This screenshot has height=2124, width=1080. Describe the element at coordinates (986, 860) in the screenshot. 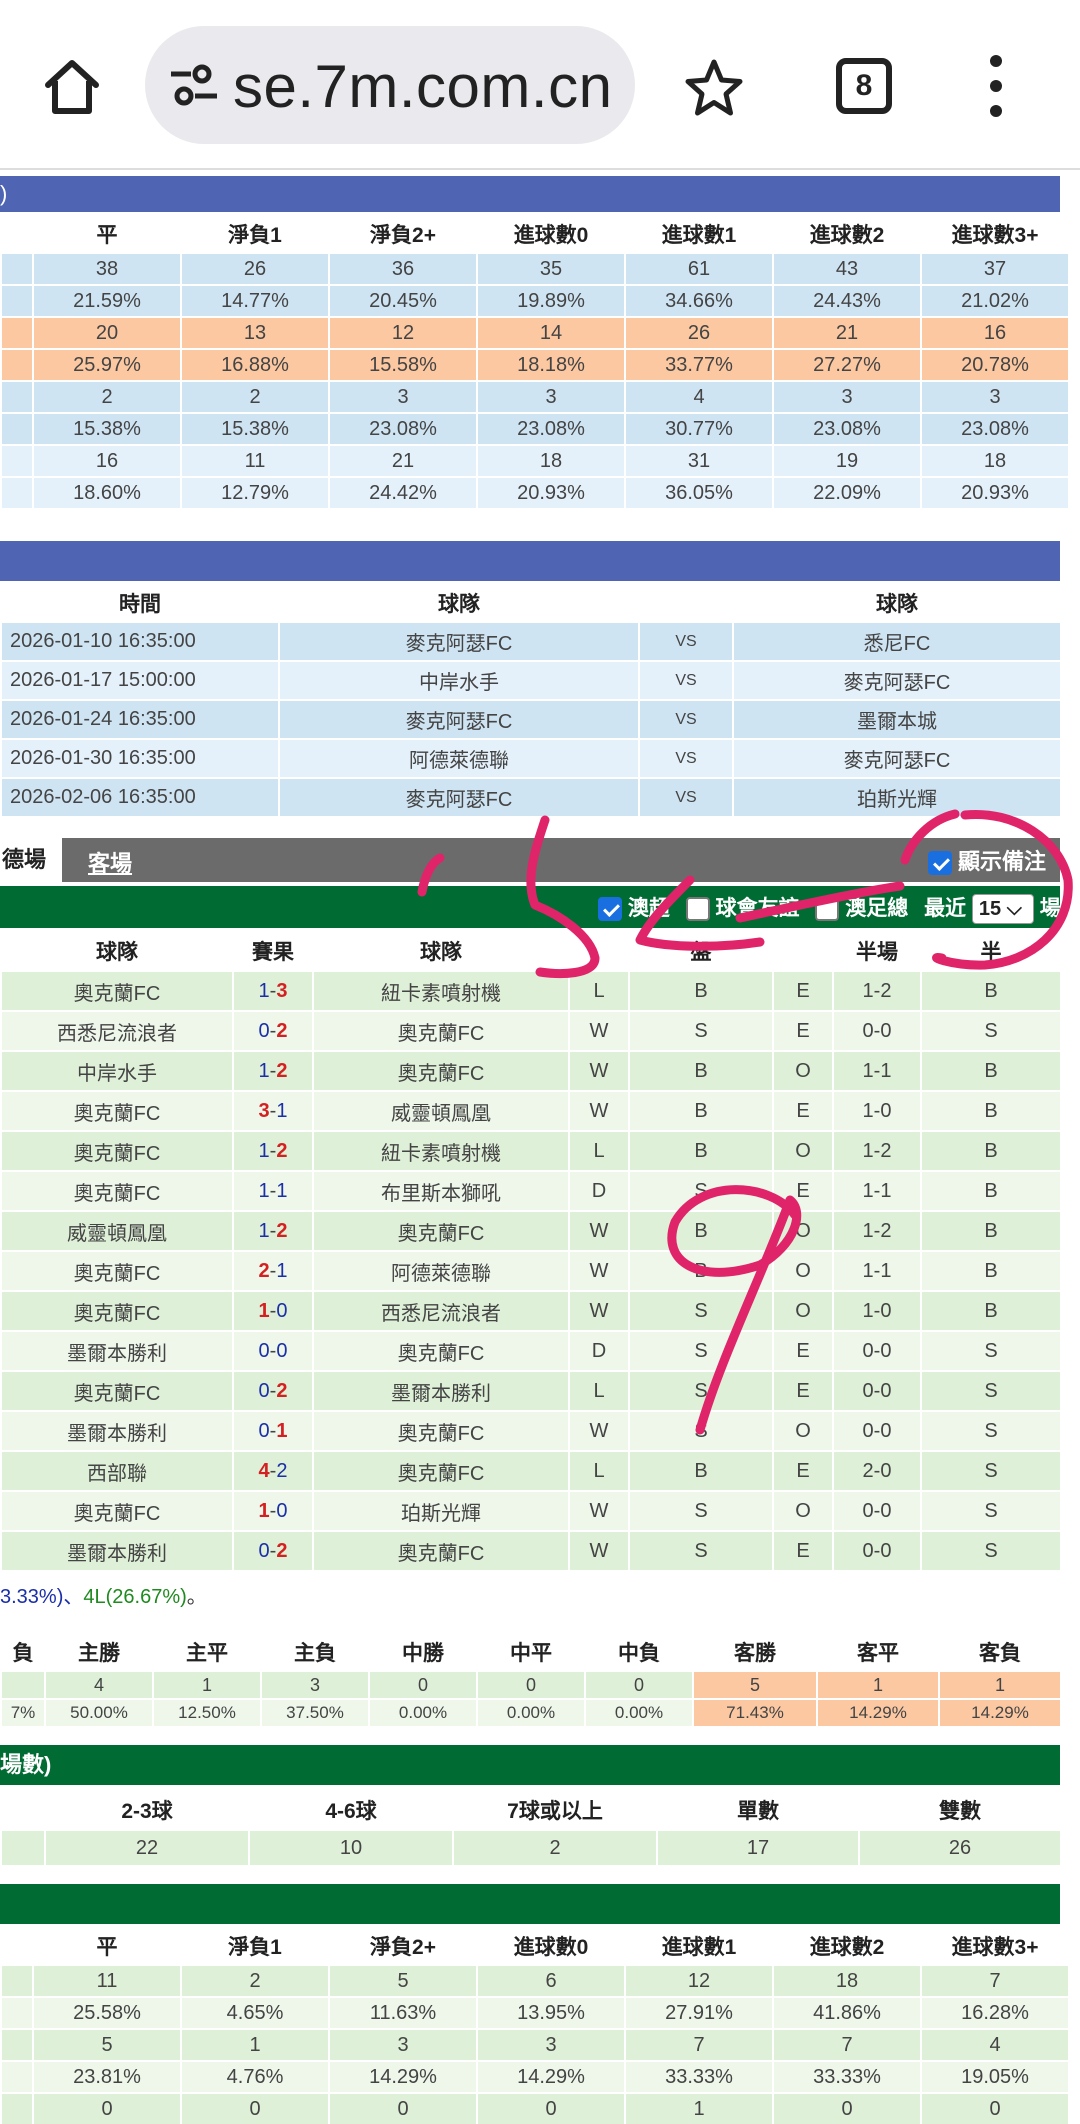

I see `show-notes-toggle: 顯示備注` at that location.